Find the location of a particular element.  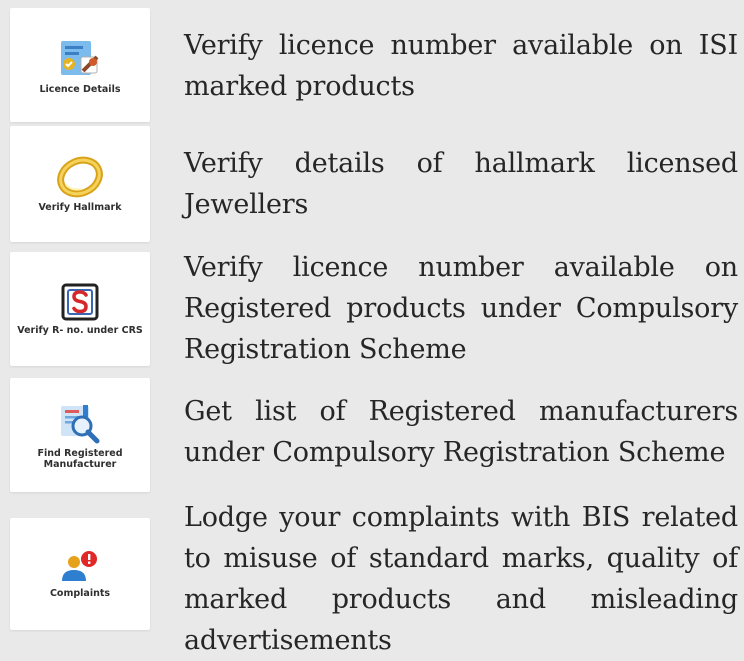

crs-s-mark-icon is located at coordinates (80, 302).